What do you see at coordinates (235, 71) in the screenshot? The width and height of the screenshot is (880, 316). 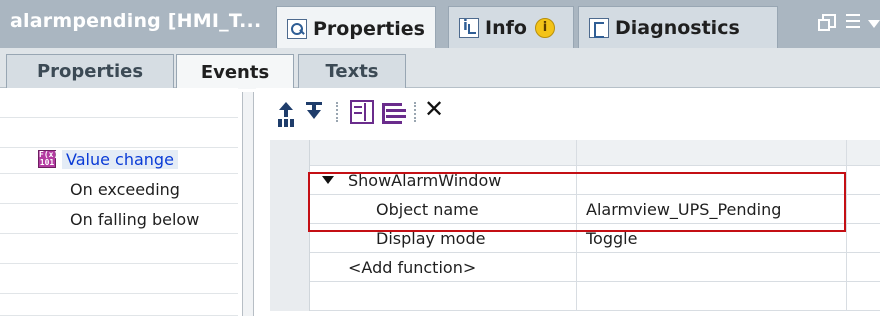 I see `subtab-events: Events` at bounding box center [235, 71].